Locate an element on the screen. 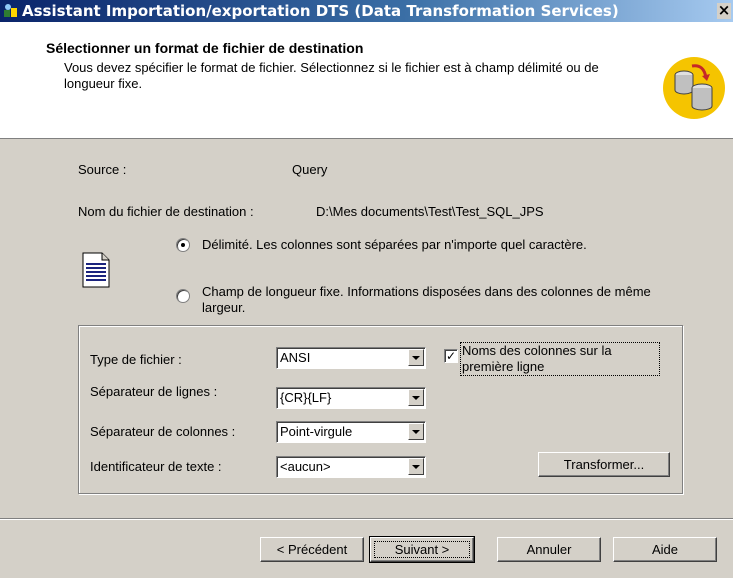  footer-separator is located at coordinates (366, 519).